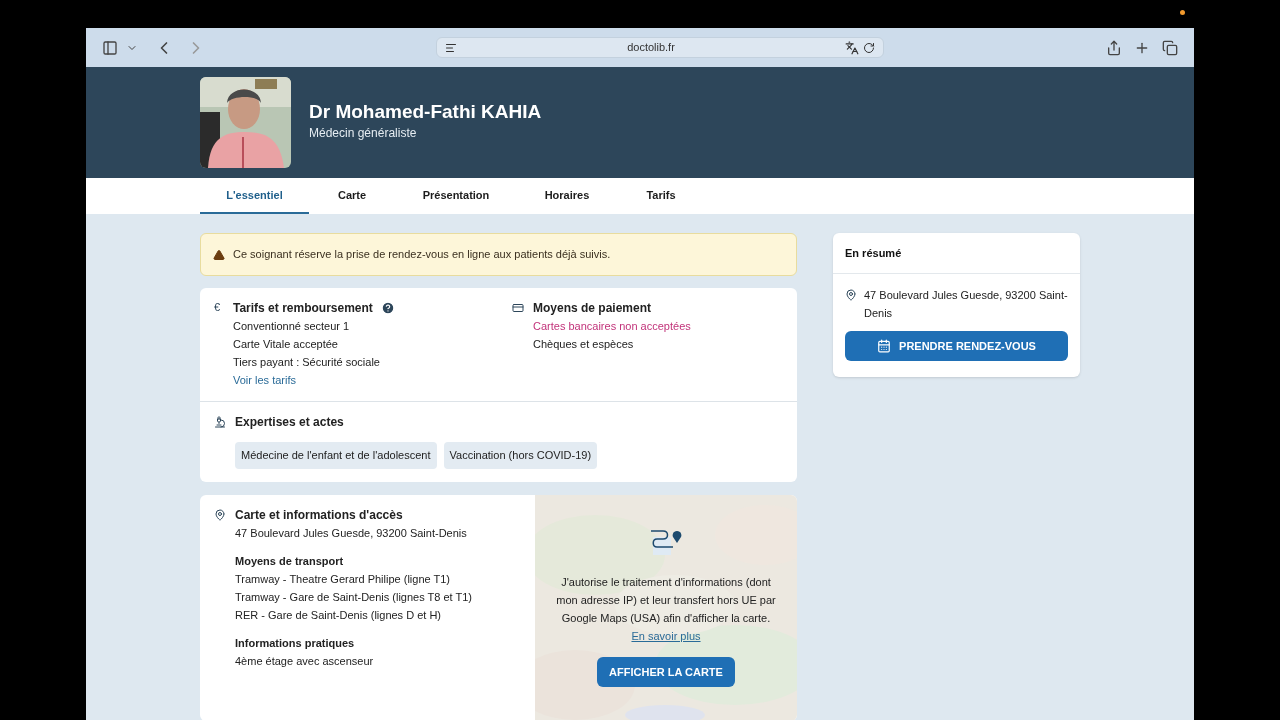 This screenshot has width=1280, height=720. What do you see at coordinates (254, 196) in the screenshot?
I see `tab: L'essentiel` at bounding box center [254, 196].